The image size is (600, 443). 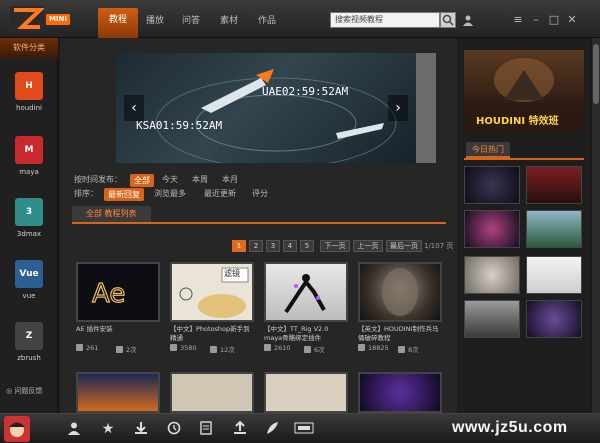 I want to click on tutorial-card: 【中文】TT_Rig V2.0 maya骨骼绑定插件 2610 6次, so click(x=306, y=308).